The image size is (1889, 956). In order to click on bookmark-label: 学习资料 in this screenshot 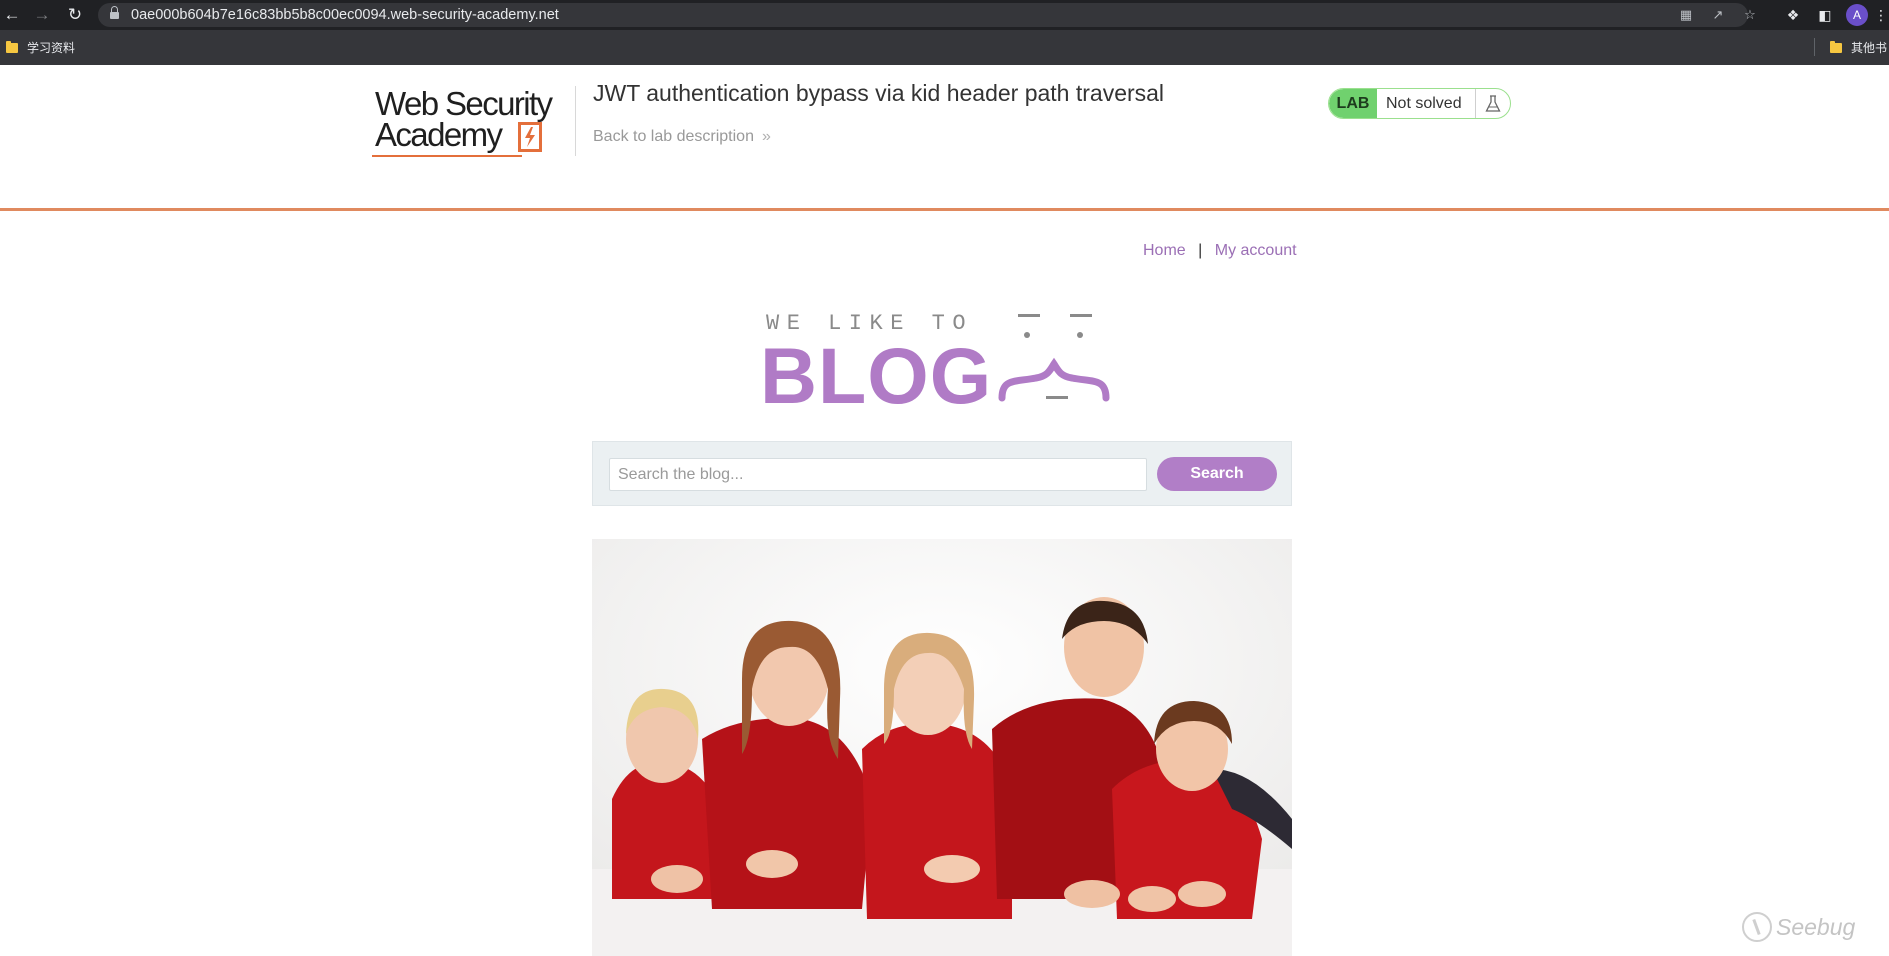, I will do `click(51, 48)`.